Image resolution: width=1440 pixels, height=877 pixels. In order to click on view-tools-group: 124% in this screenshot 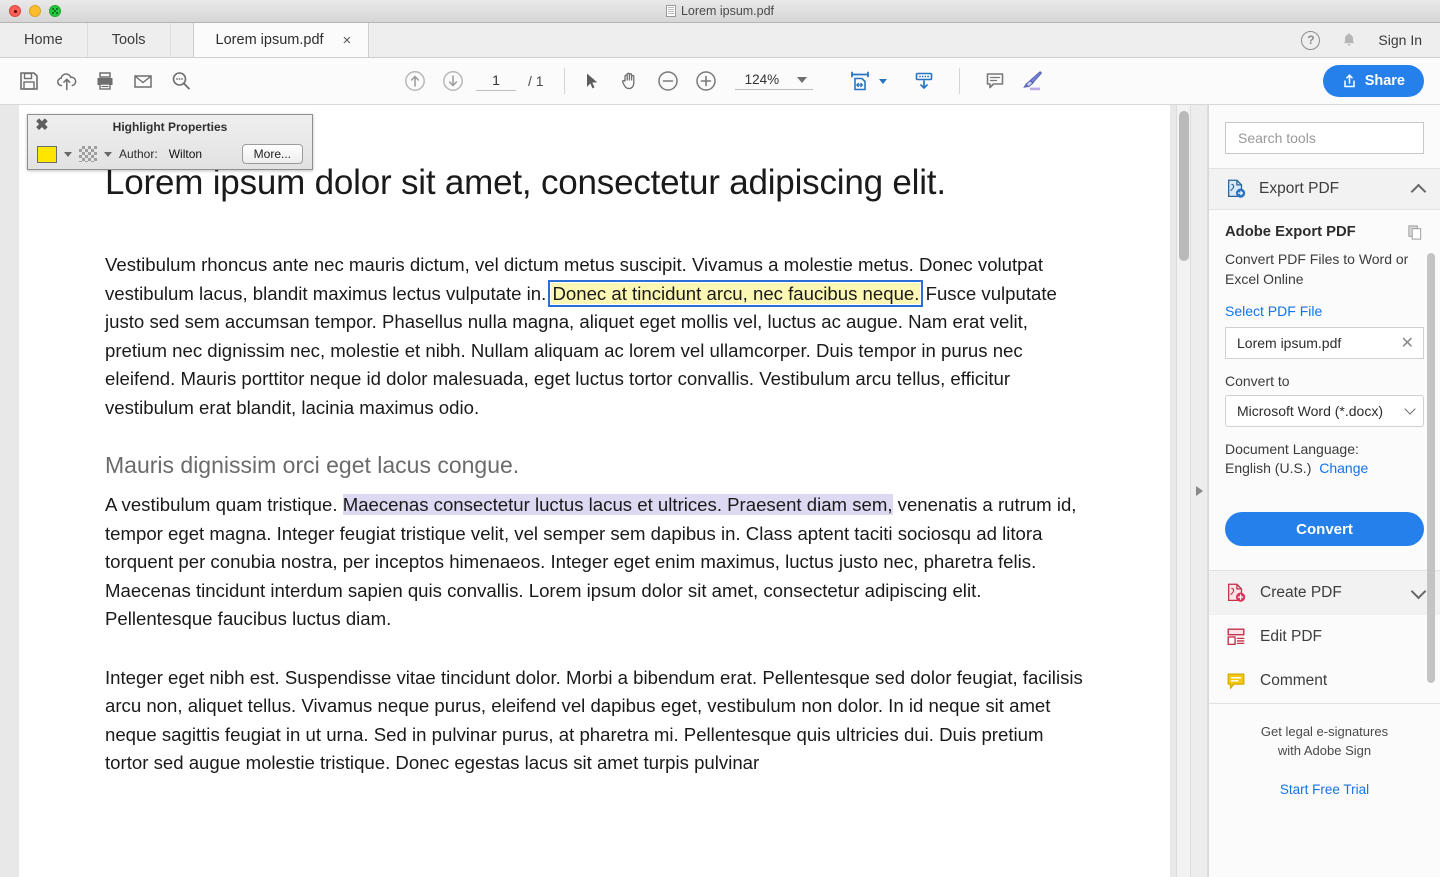, I will do `click(693, 81)`.